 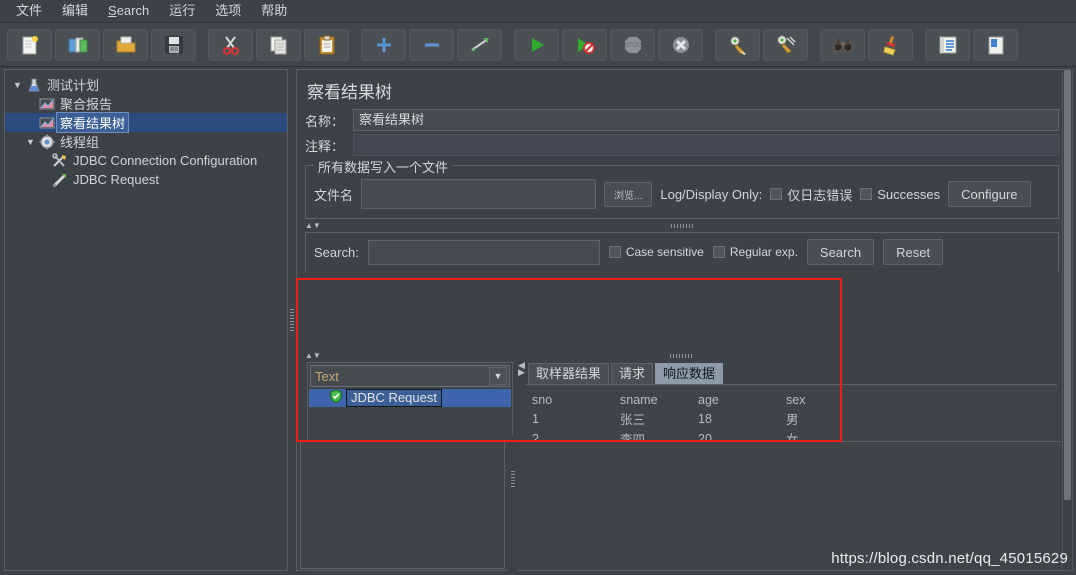 I want to click on menu-bar: 文件 编辑 Search 运行 选项 帮助, so click(x=538, y=11).